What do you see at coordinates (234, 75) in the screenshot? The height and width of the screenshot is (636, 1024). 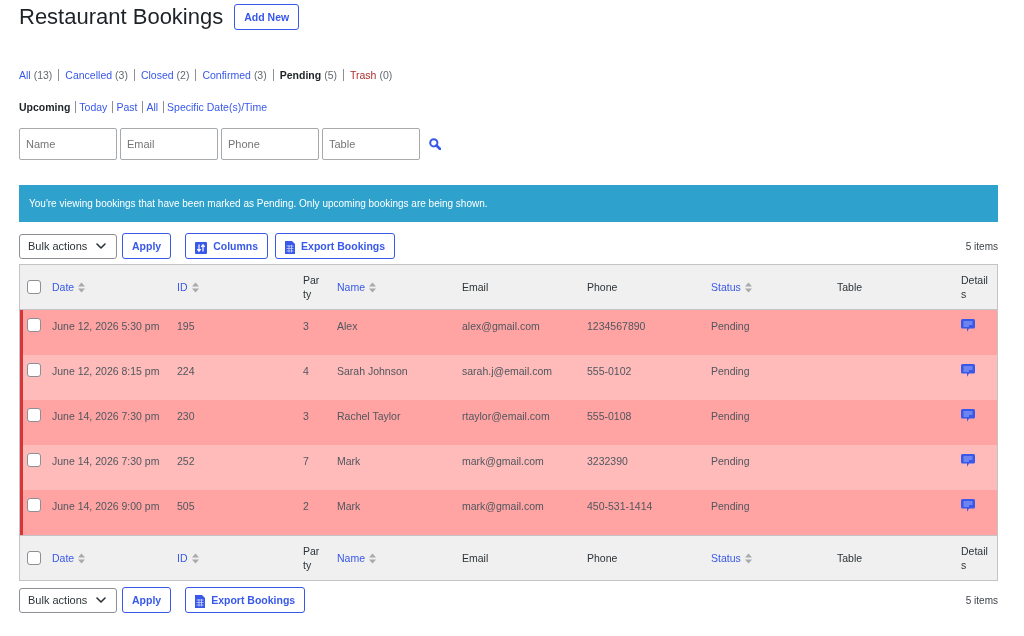 I see `status-filter-link: Confirmed (3)` at bounding box center [234, 75].